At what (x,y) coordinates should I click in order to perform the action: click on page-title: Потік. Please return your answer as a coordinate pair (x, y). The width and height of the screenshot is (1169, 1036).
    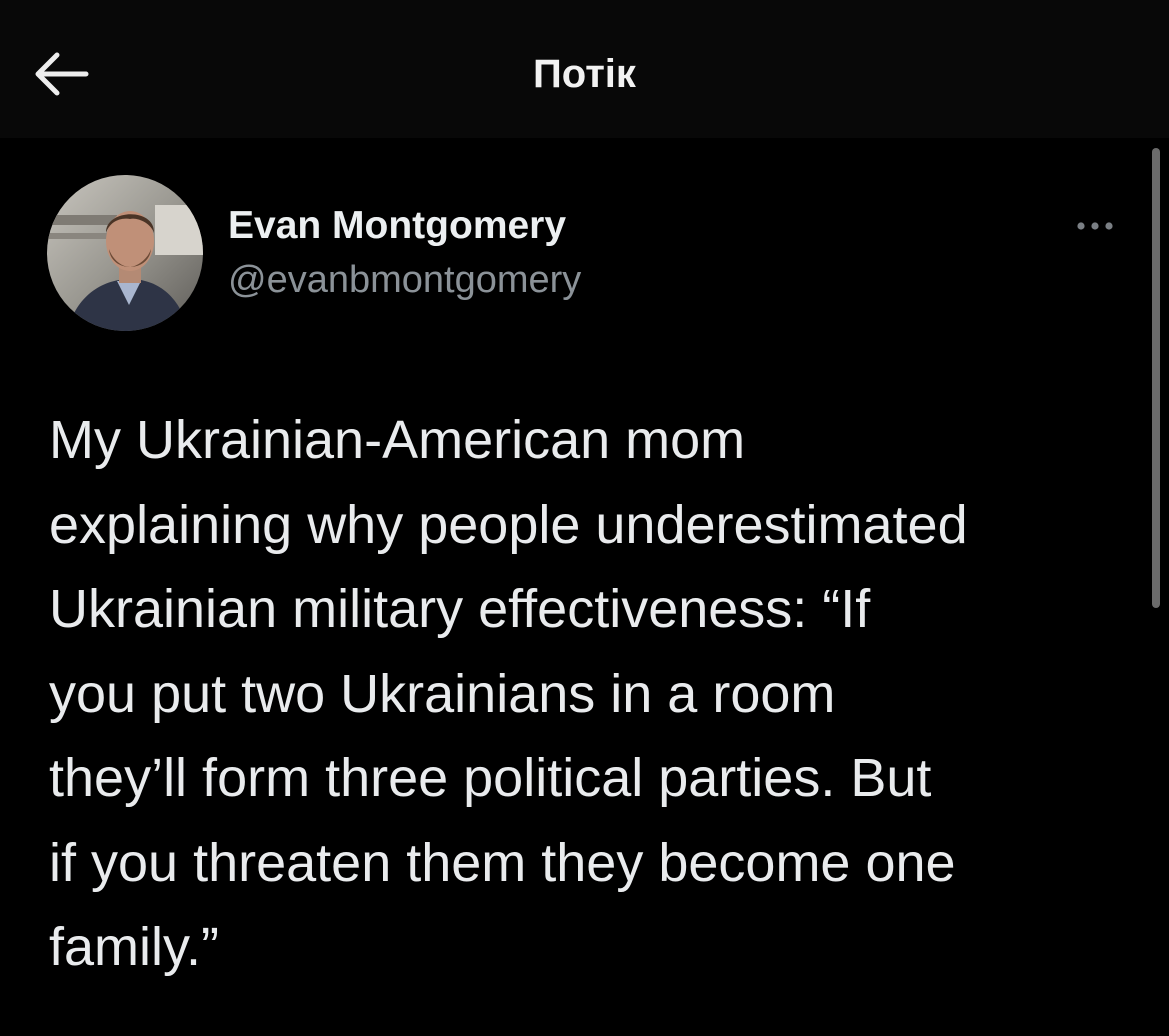
    Looking at the image, I should click on (584, 74).